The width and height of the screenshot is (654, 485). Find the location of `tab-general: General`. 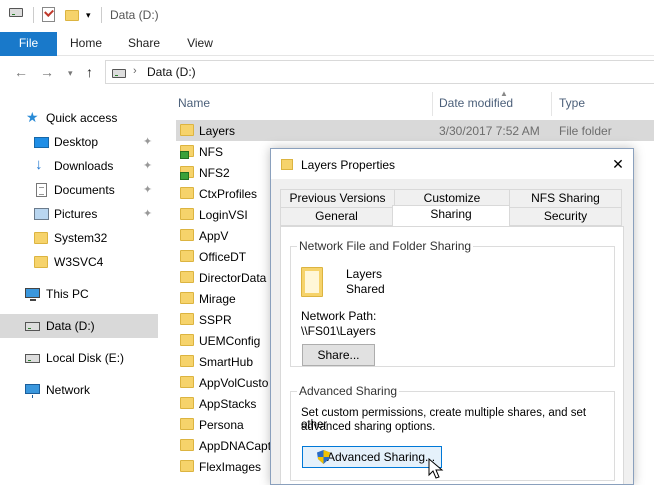

tab-general: General is located at coordinates (336, 216).